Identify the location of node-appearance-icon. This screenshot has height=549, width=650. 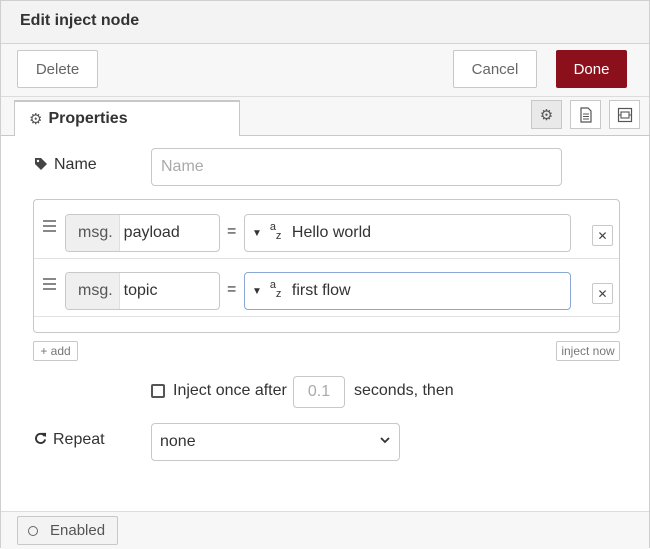
(624, 114).